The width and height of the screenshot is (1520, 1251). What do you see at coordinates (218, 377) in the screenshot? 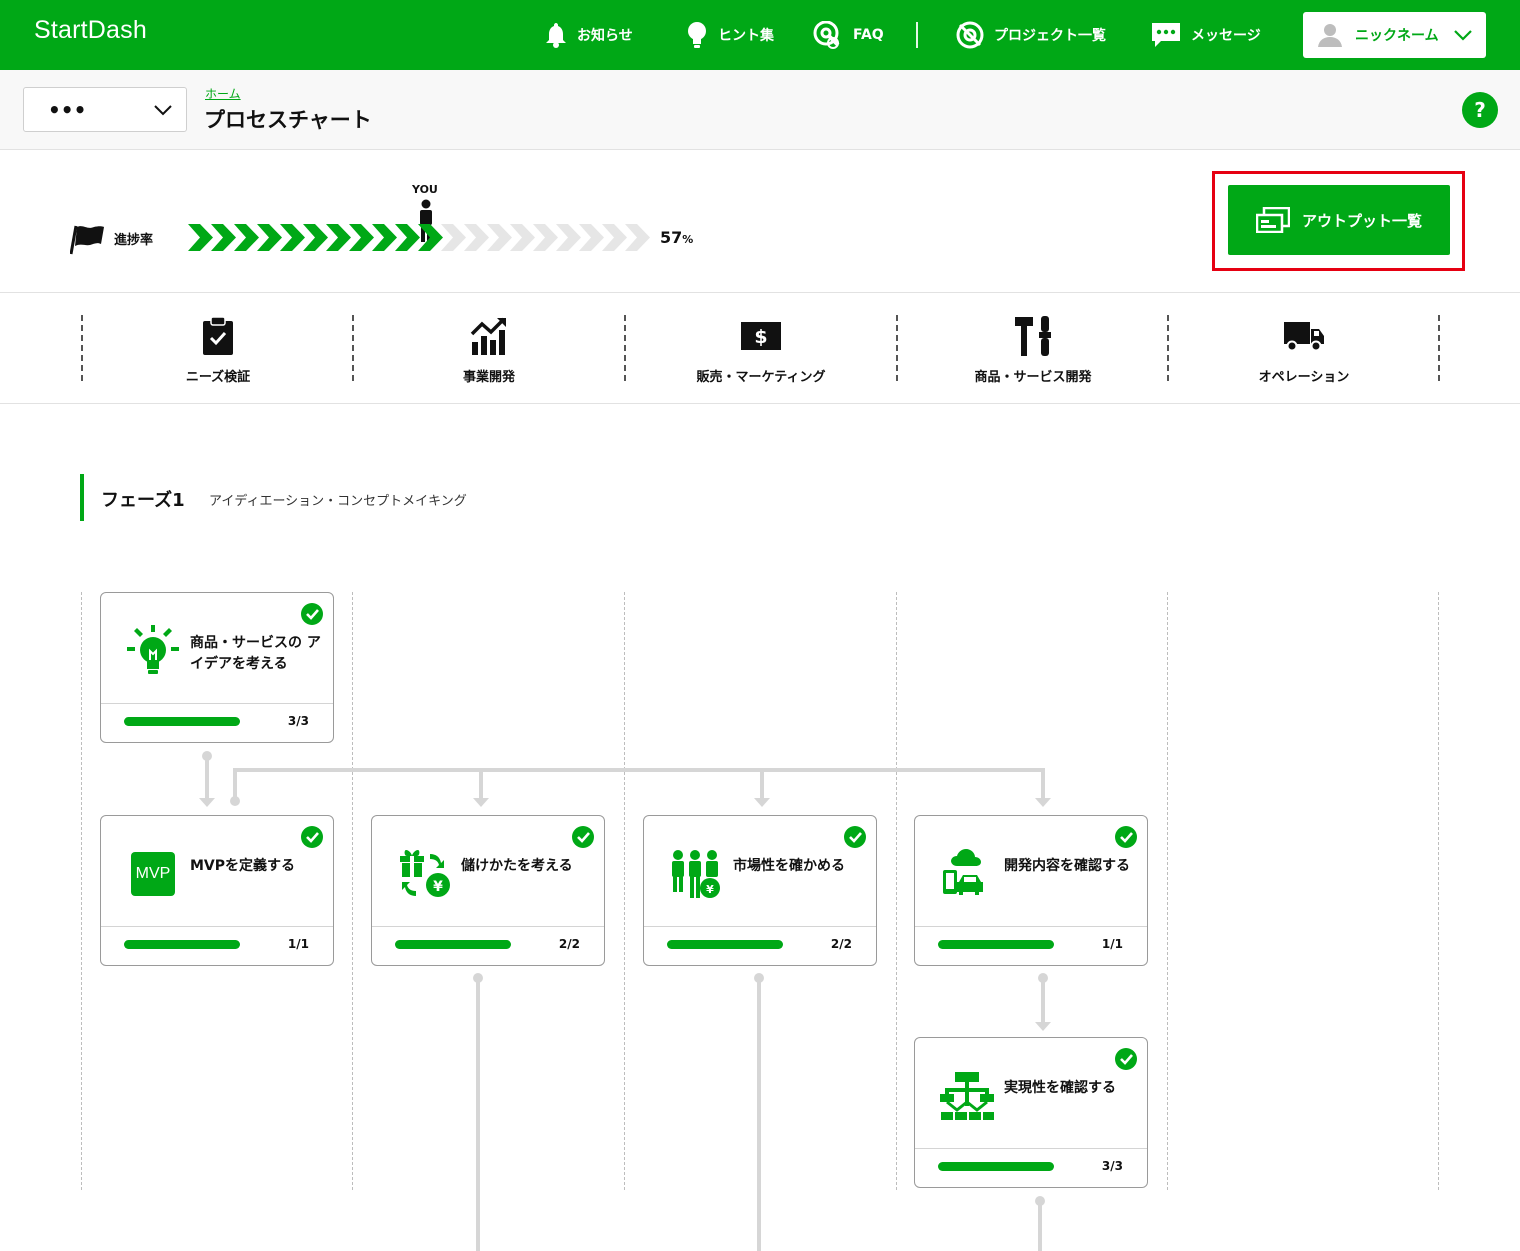
I see `category-label: ニーズ検証` at bounding box center [218, 377].